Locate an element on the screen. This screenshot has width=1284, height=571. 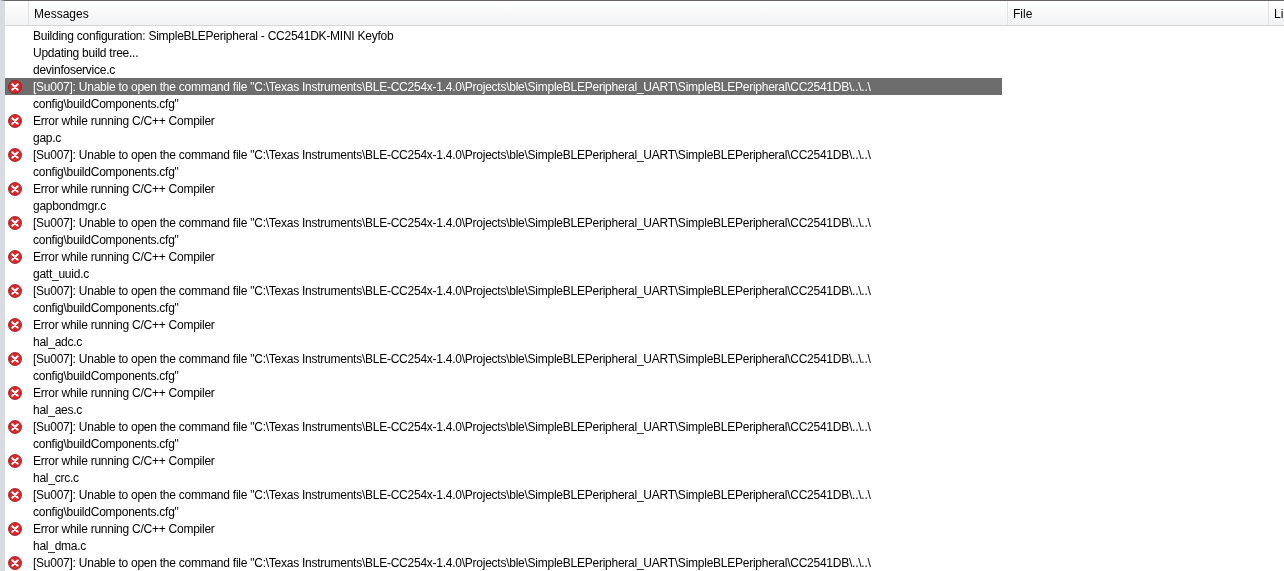
message-text: hal_dma.c is located at coordinates (60, 545).